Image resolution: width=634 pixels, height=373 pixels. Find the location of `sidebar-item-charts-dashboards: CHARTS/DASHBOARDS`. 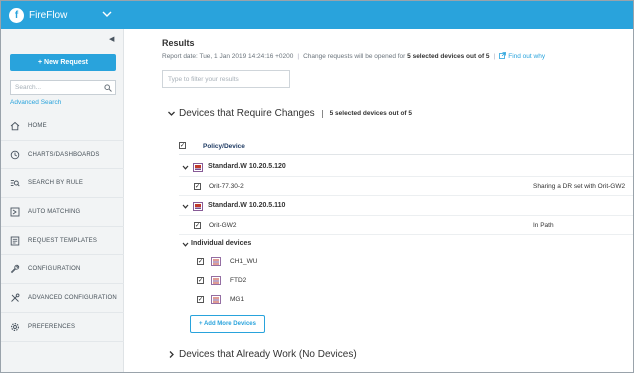

sidebar-item-charts-dashboards: CHARTS/DASHBOARDS is located at coordinates (62, 155).